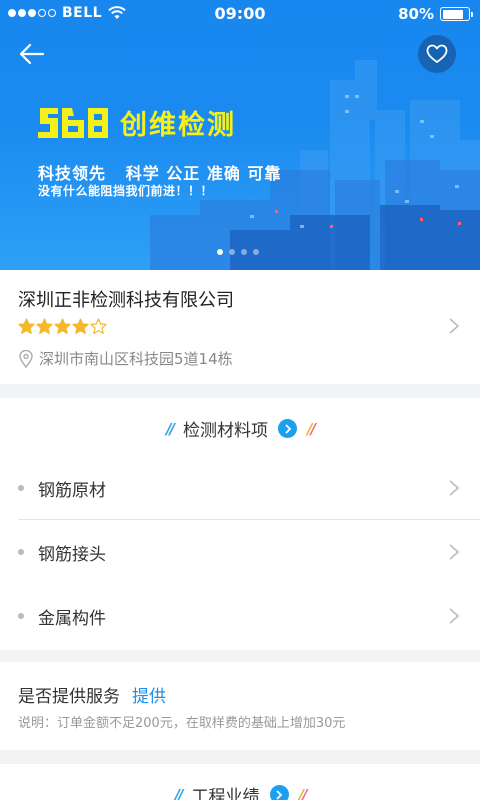 This screenshot has width=480, height=800. I want to click on material-item: 金属构件, so click(249, 616).